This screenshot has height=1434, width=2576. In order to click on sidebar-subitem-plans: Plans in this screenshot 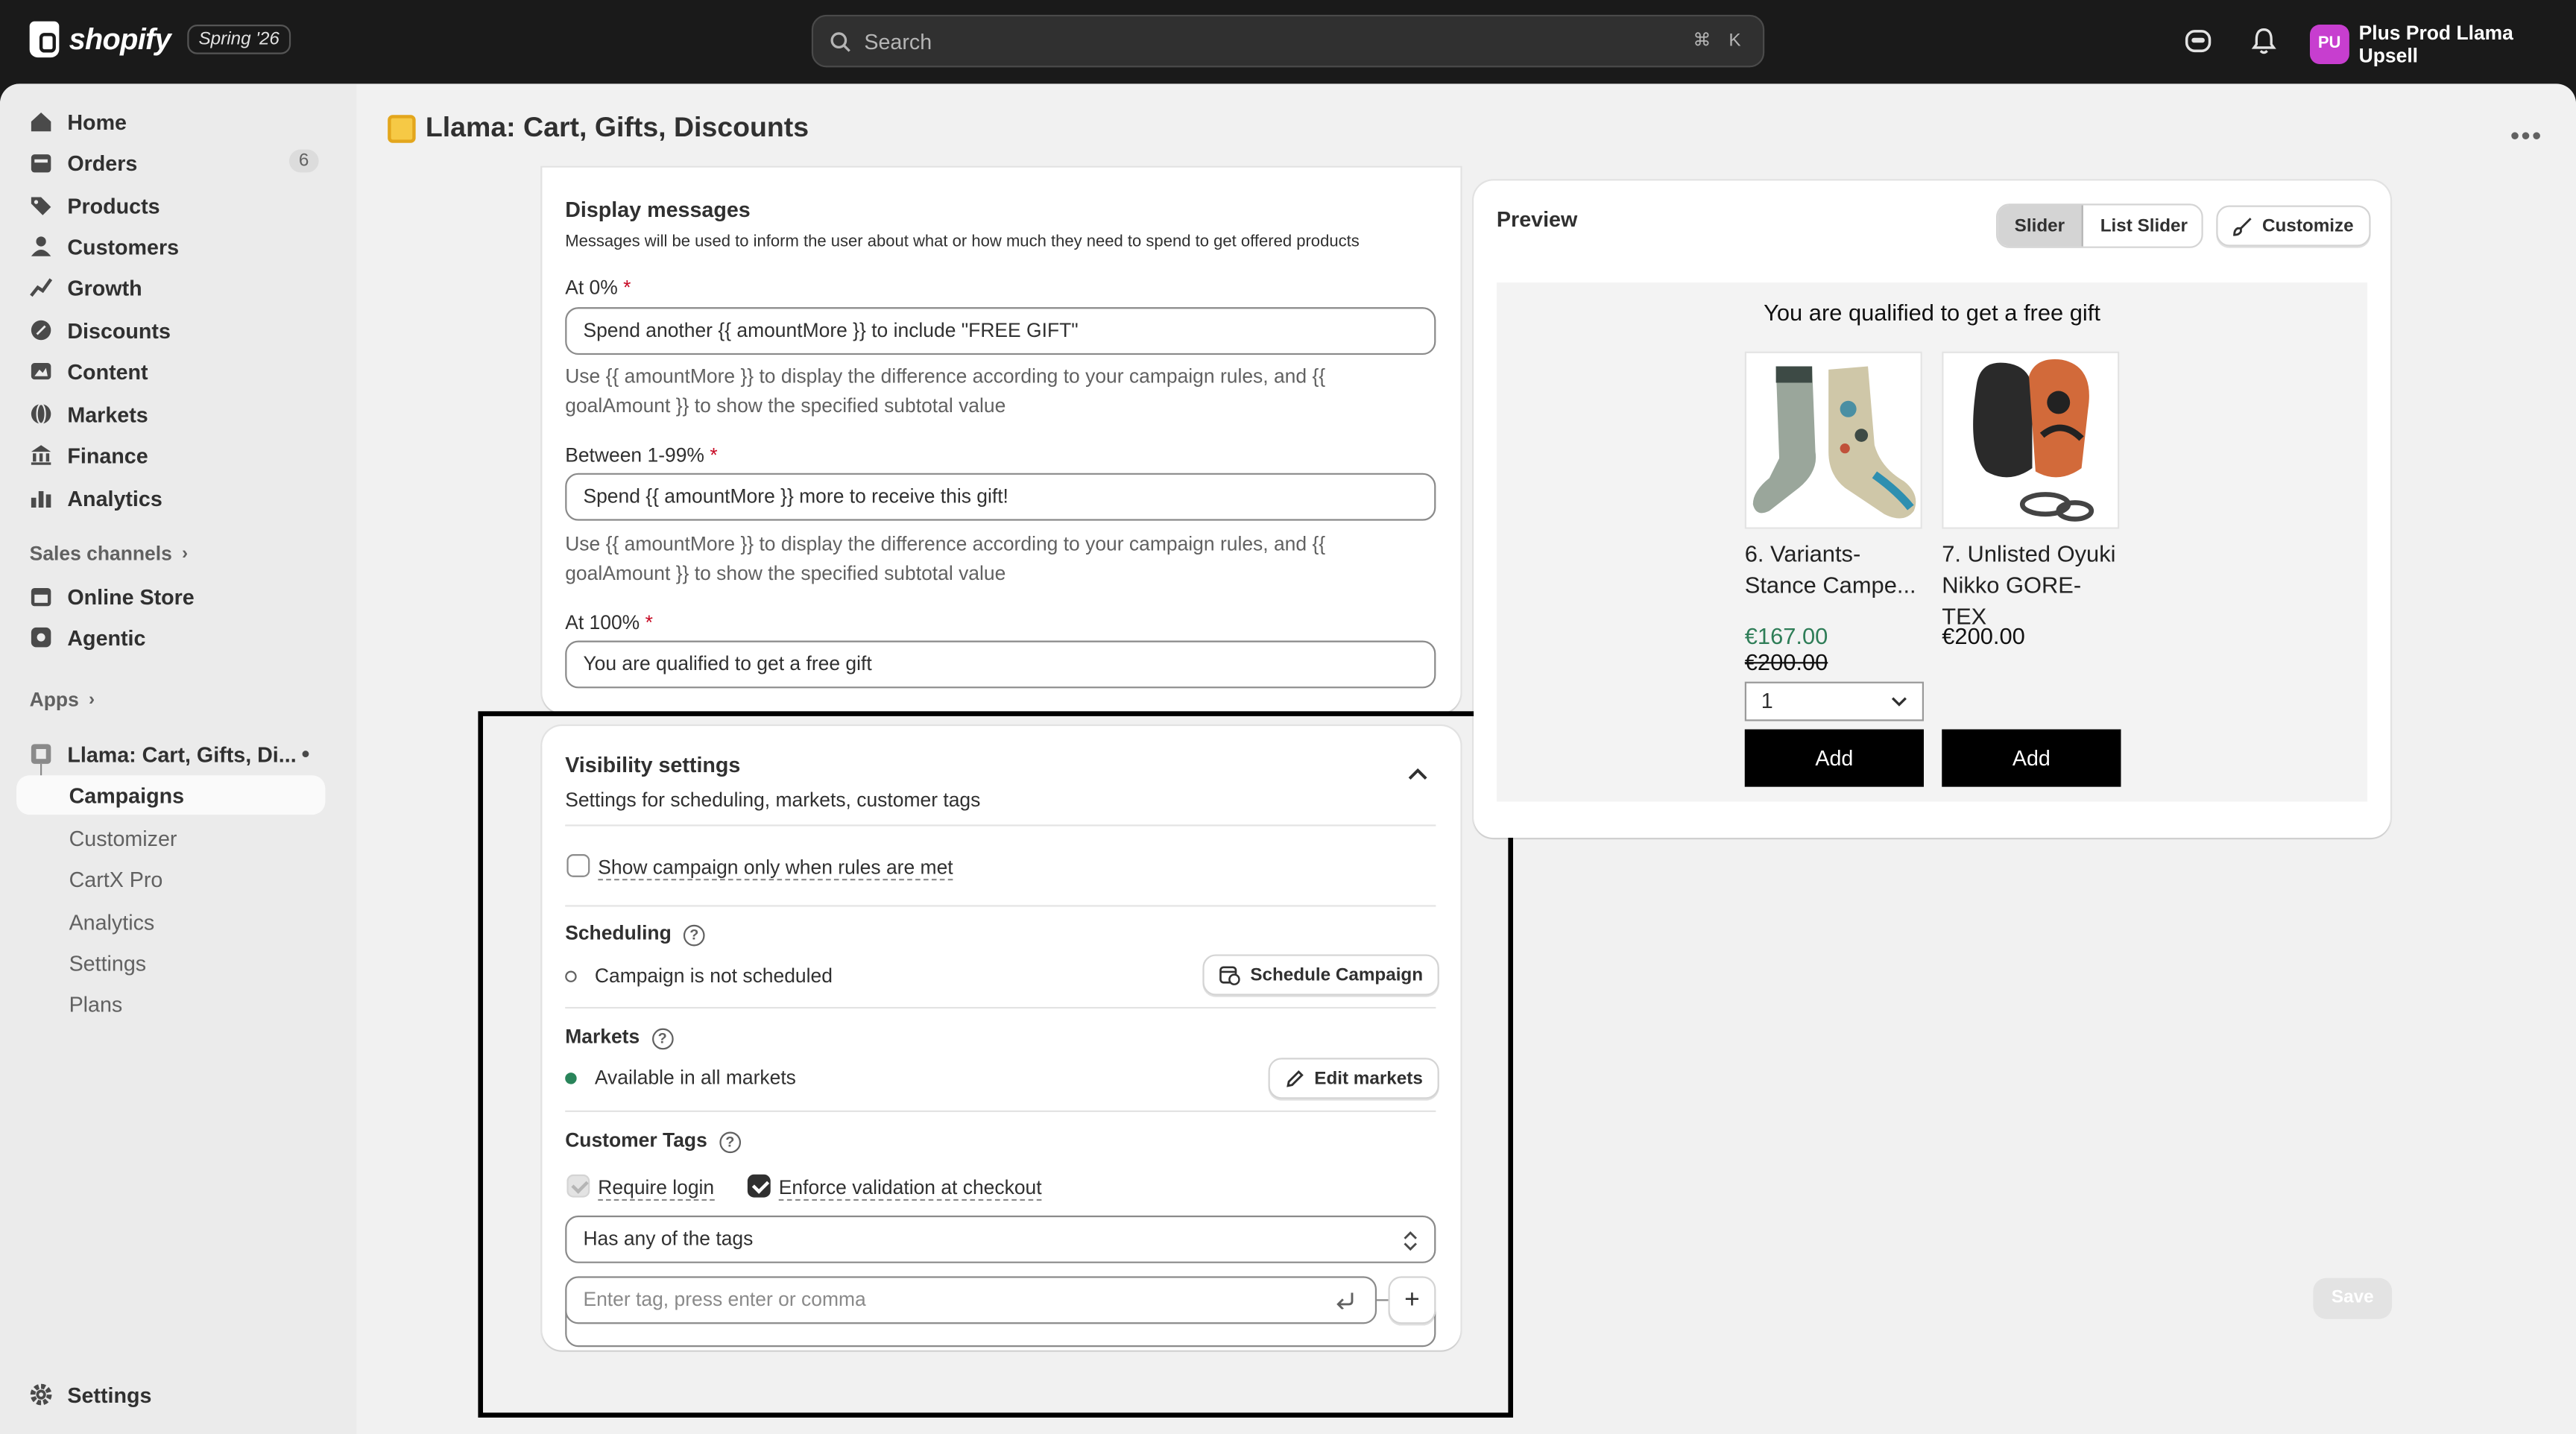, I will do `click(96, 1004)`.